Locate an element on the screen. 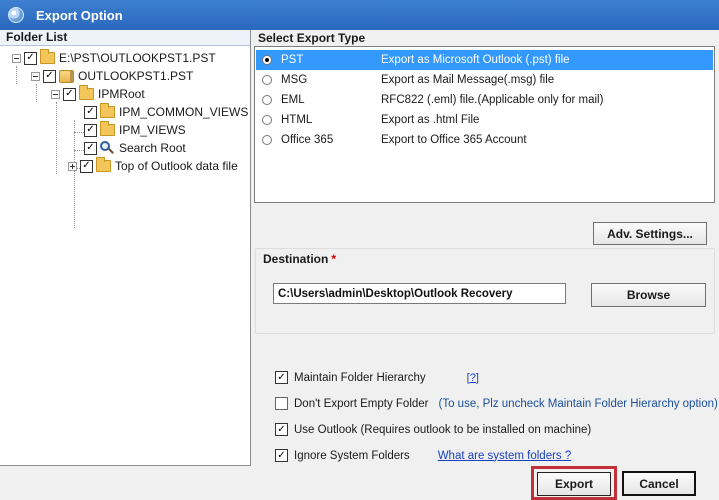 The height and width of the screenshot is (500, 719). export-type-title: Select Export Type is located at coordinates (312, 38).